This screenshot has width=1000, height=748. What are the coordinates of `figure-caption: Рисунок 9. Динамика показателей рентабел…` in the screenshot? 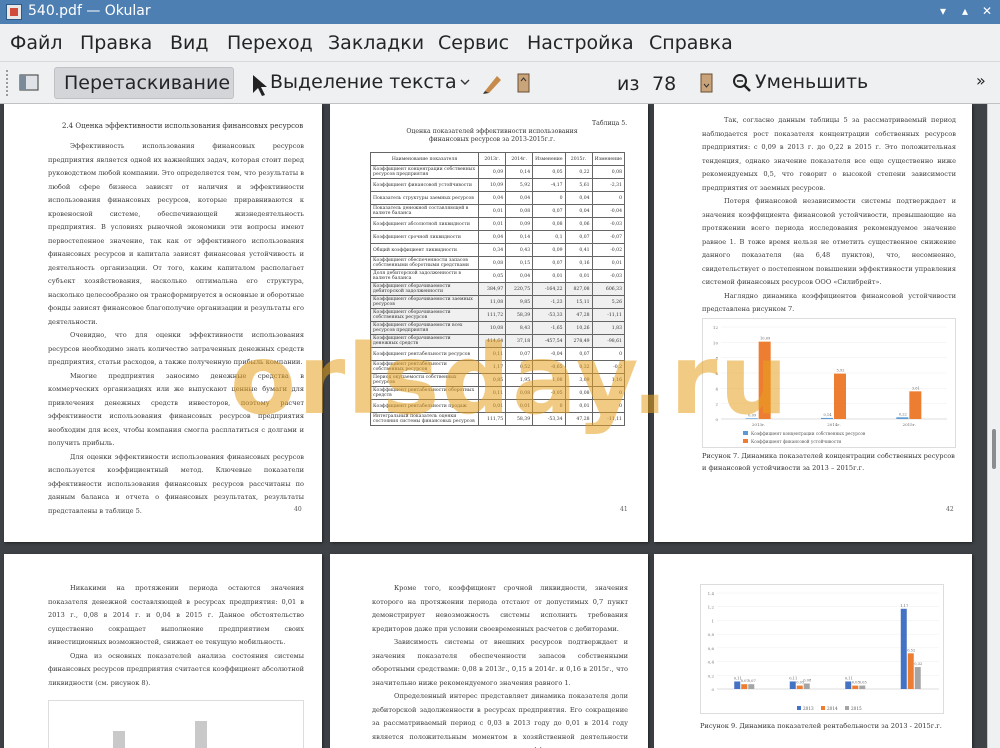 It's located at (821, 726).